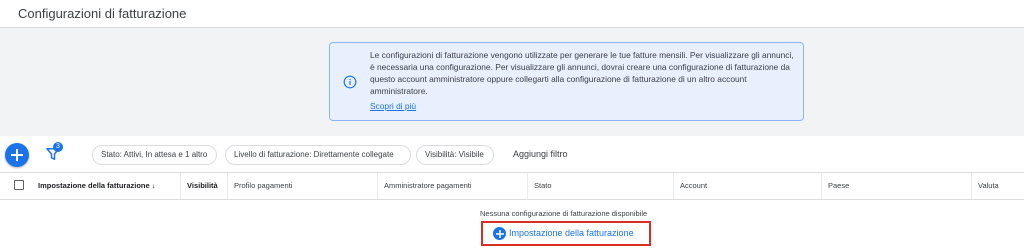 Image resolution: width=1024 pixels, height=250 pixels. What do you see at coordinates (102, 13) in the screenshot?
I see `page-title: Configurazioni di fatturazione` at bounding box center [102, 13].